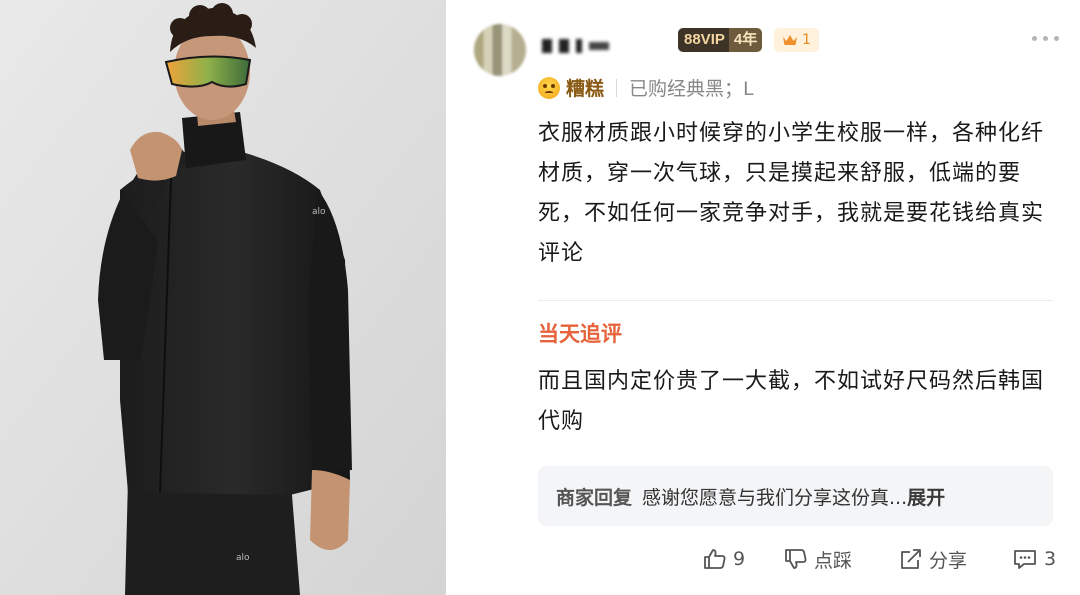  Describe the element at coordinates (766, 50) in the screenshot. I see `review-header: 88VIP 4年 1` at that location.